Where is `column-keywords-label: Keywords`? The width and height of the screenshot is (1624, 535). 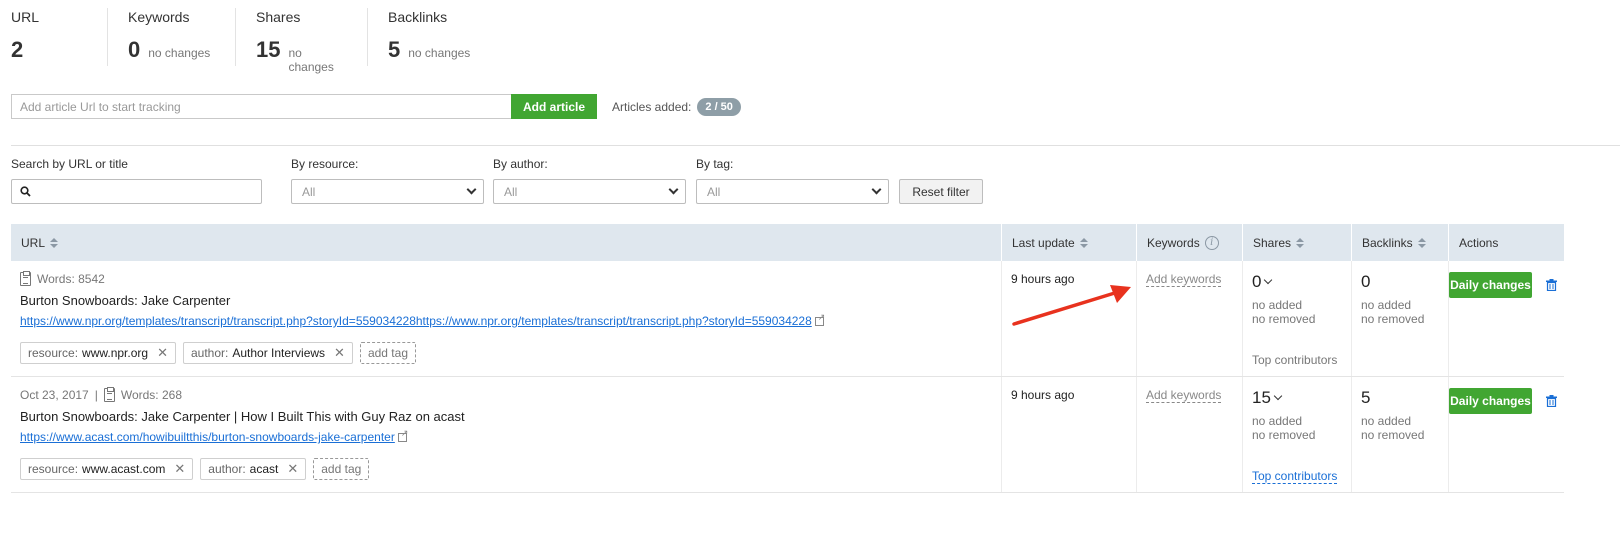 column-keywords-label: Keywords is located at coordinates (1173, 242).